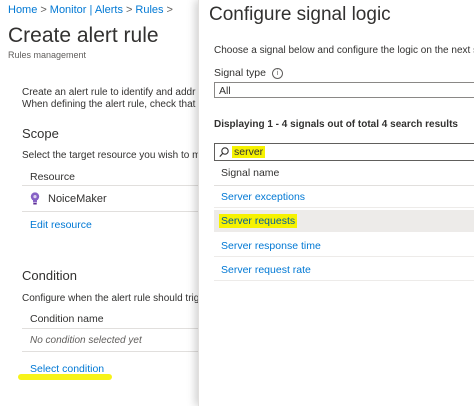  What do you see at coordinates (52, 177) in the screenshot?
I see `resource-column-header: Resource` at bounding box center [52, 177].